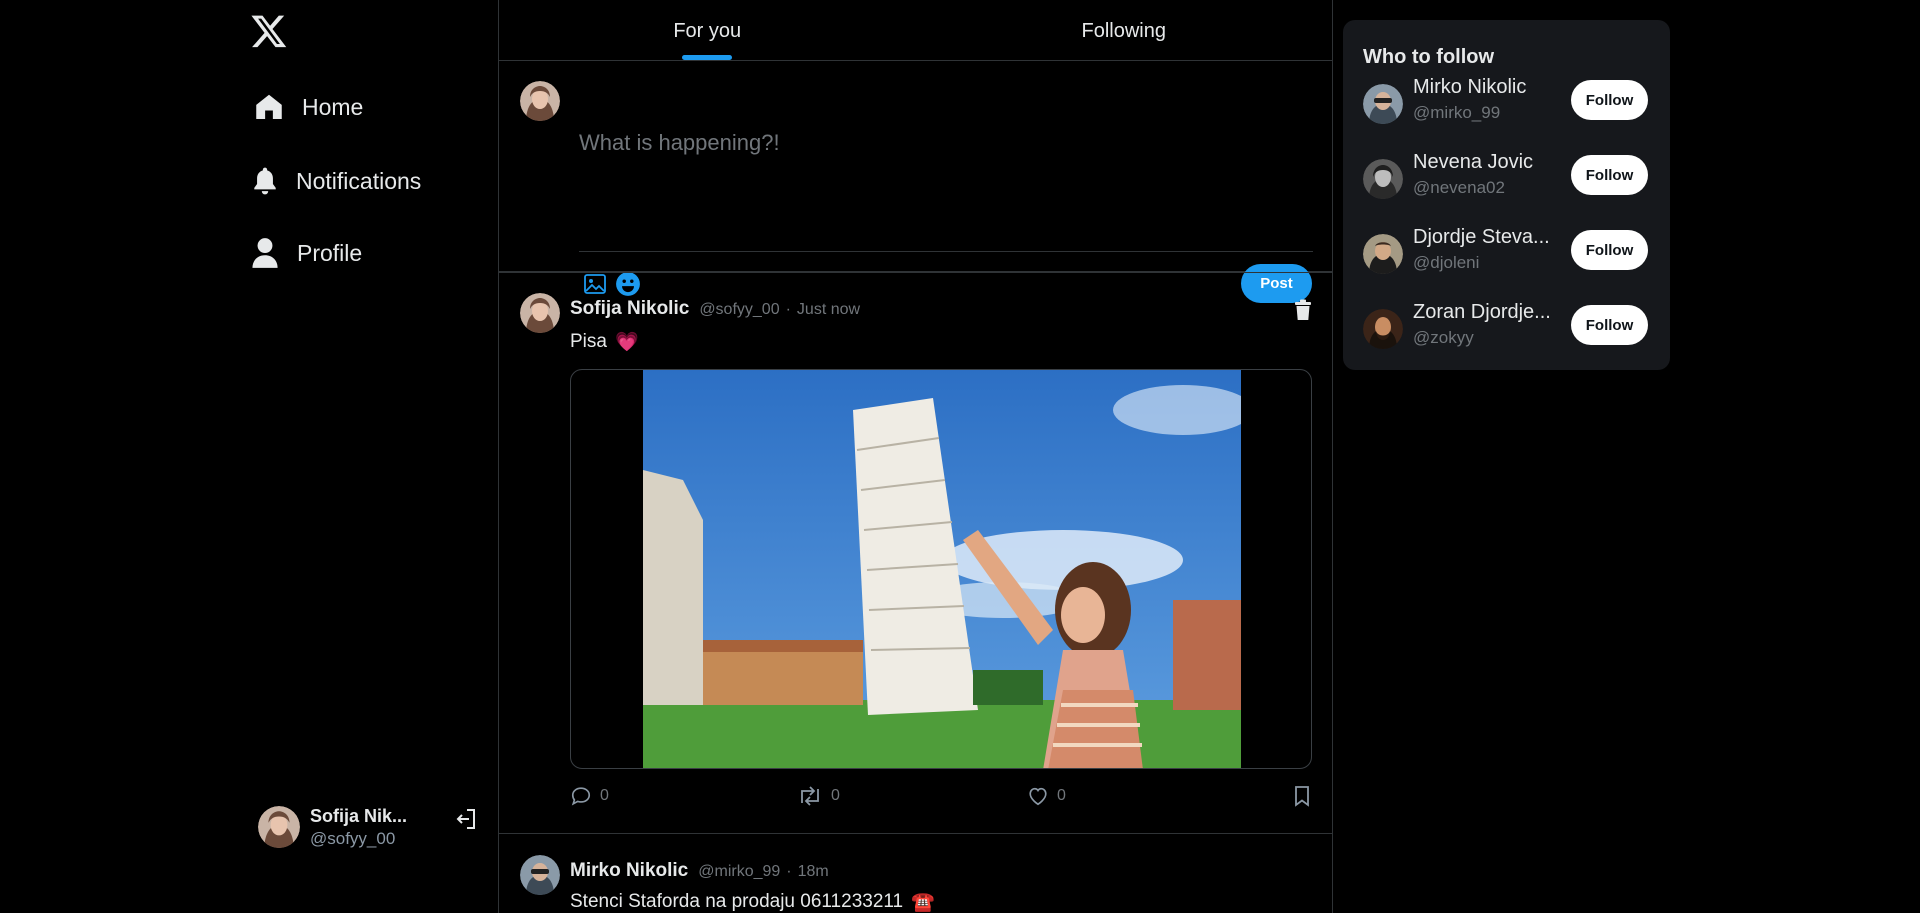 The height and width of the screenshot is (913, 1920). Describe the element at coordinates (737, 901) in the screenshot. I see `tweet-body: Stenci Staforda na prodaju 0611233211` at that location.